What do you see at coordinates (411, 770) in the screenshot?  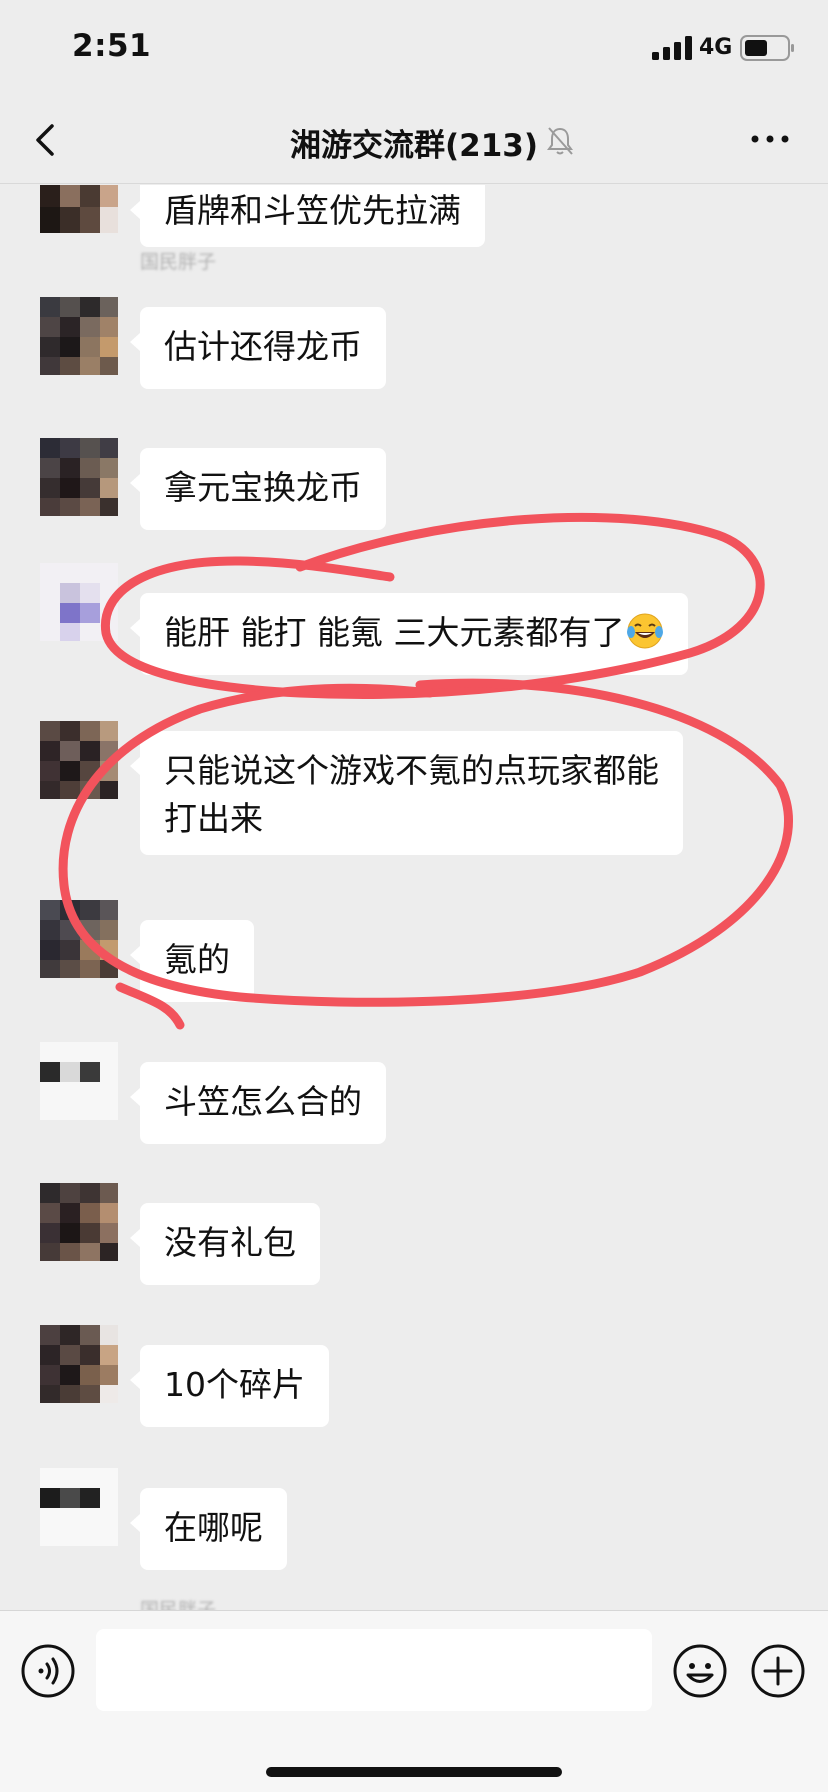 I see `message-text: 只能说这个游戏不氪的点玩家都能` at bounding box center [411, 770].